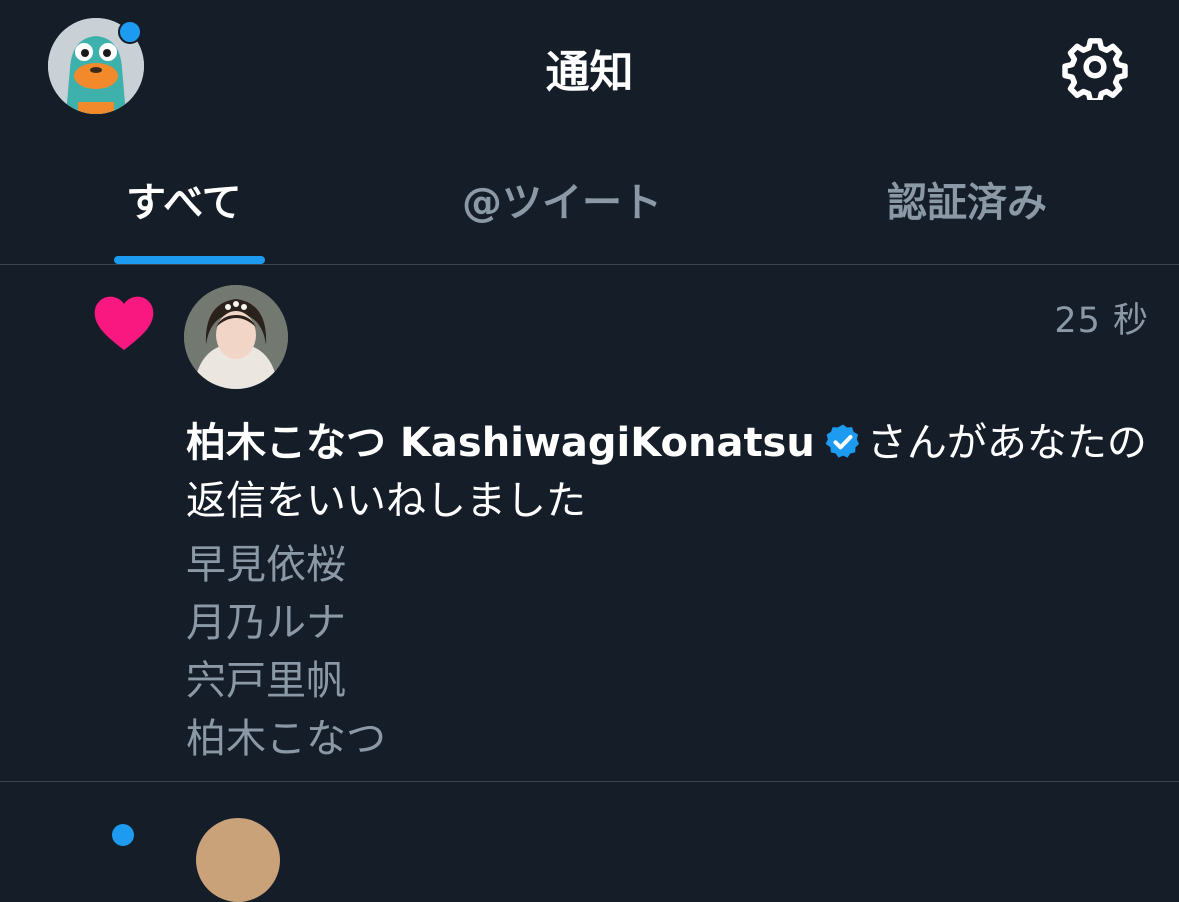 The width and height of the screenshot is (1179, 902). I want to click on page-title: 通知, so click(589, 72).